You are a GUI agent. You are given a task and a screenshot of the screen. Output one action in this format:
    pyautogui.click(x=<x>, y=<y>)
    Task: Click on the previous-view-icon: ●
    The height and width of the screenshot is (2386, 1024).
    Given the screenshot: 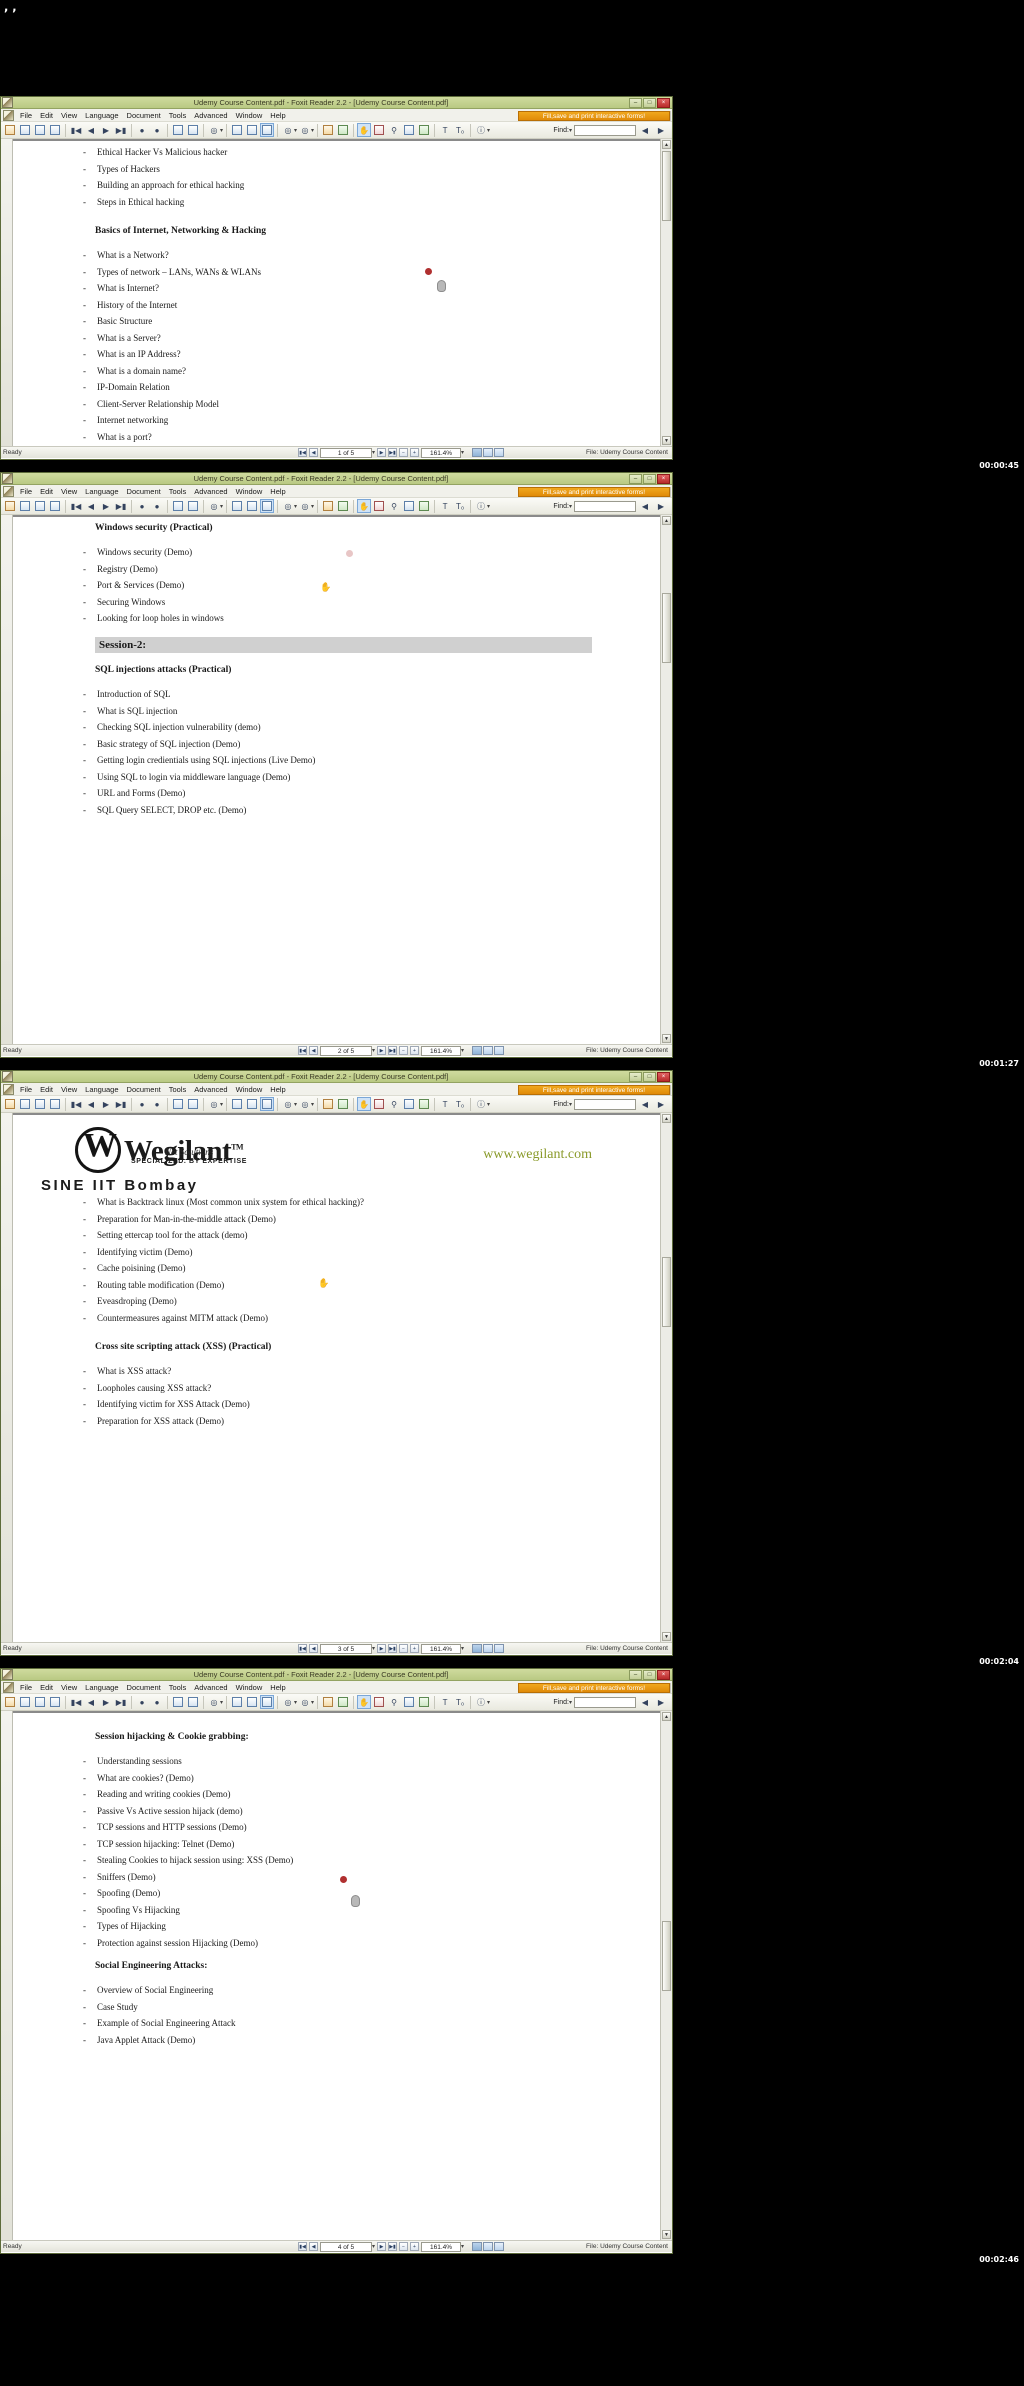 What is the action you would take?
    pyautogui.click(x=142, y=506)
    